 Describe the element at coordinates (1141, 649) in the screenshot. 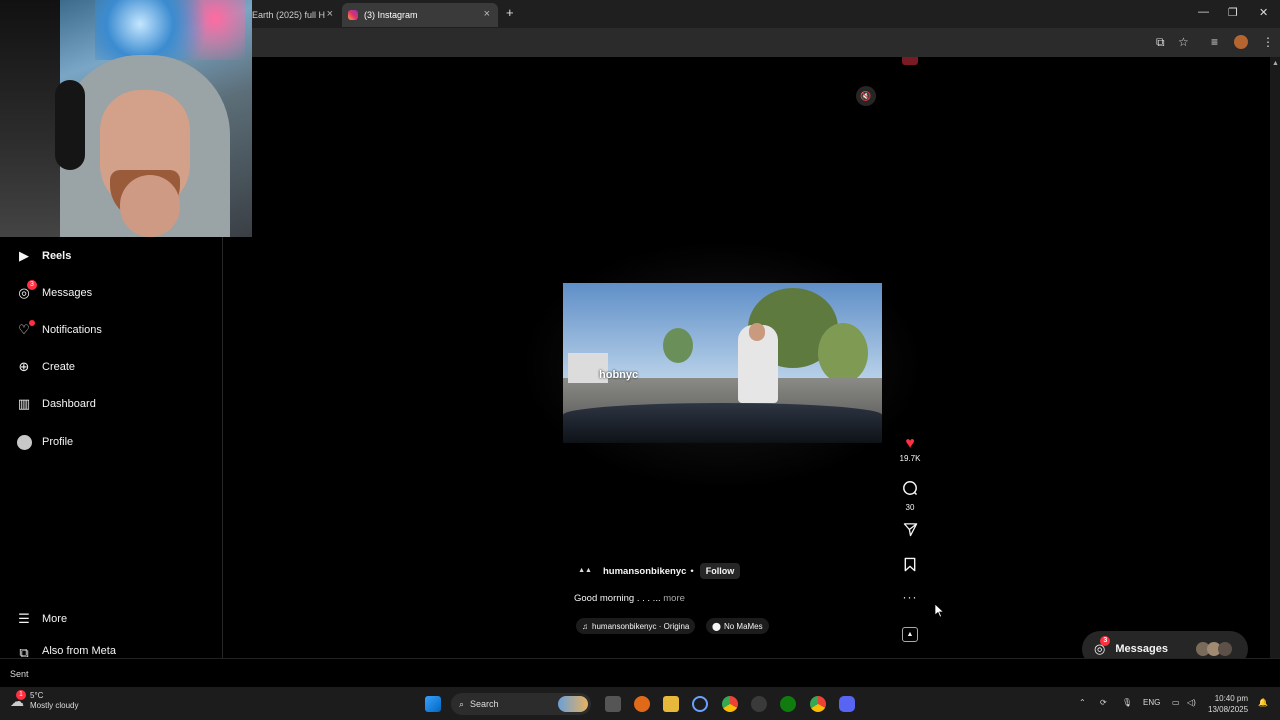

I see `messages-pill-label: Messages` at that location.